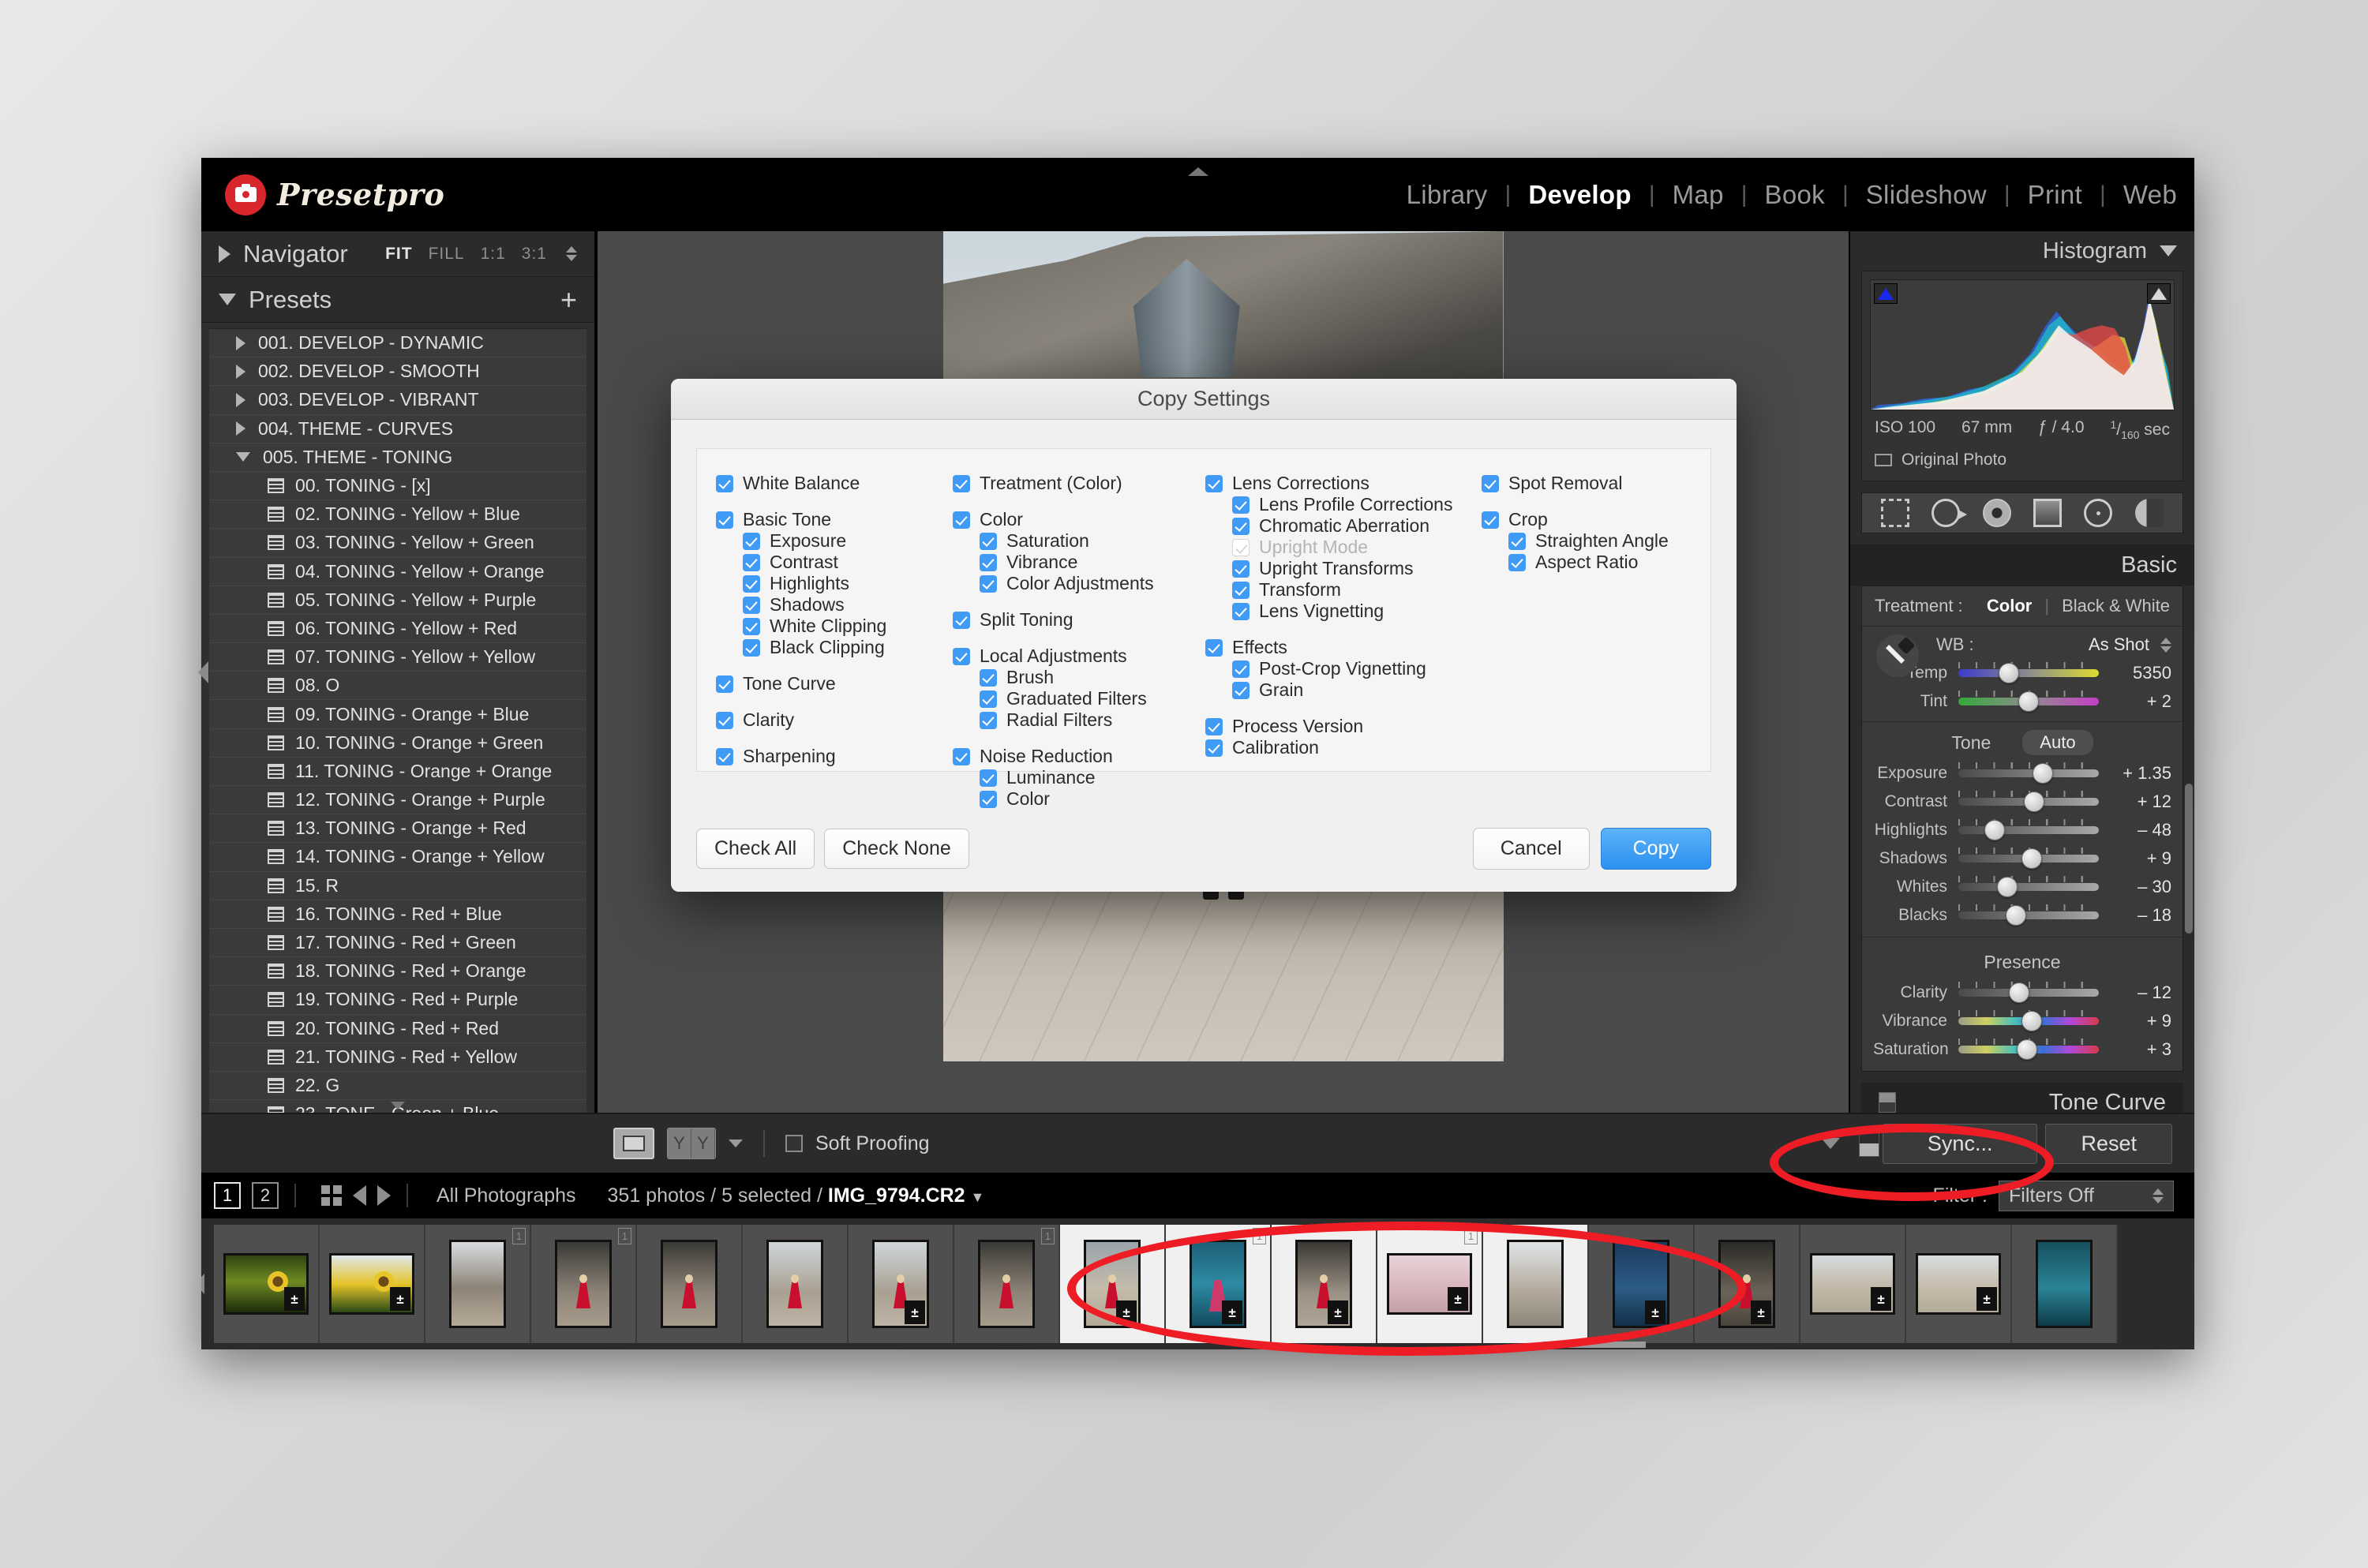 The image size is (2368, 1568). What do you see at coordinates (2022, 915) in the screenshot?
I see `slider-blacks: Blacks – 18` at bounding box center [2022, 915].